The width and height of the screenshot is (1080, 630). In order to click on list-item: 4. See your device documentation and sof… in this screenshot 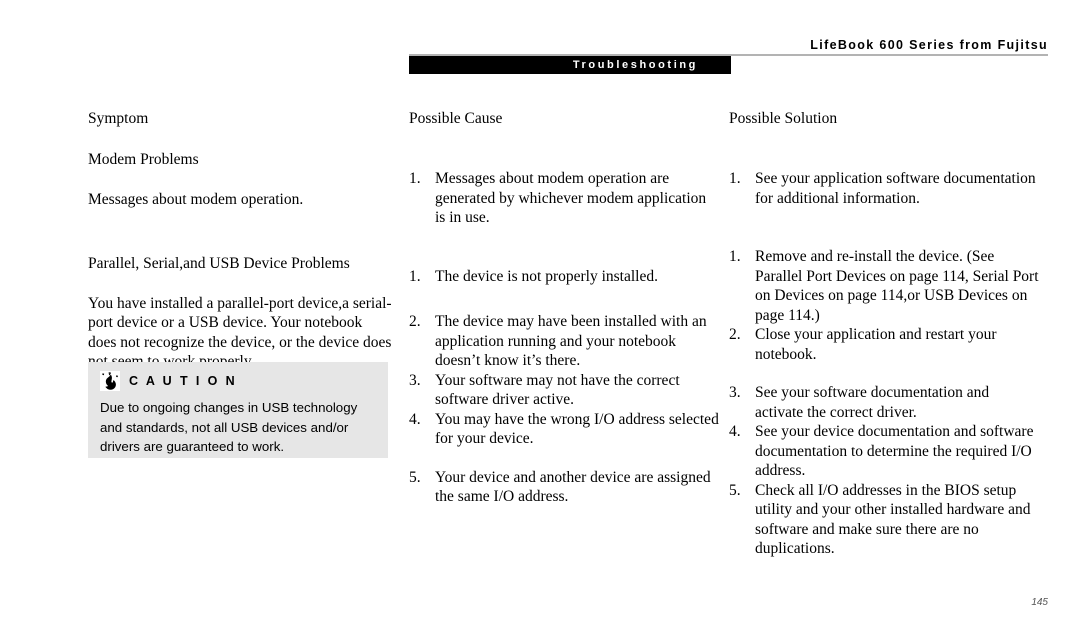, I will do `click(884, 451)`.